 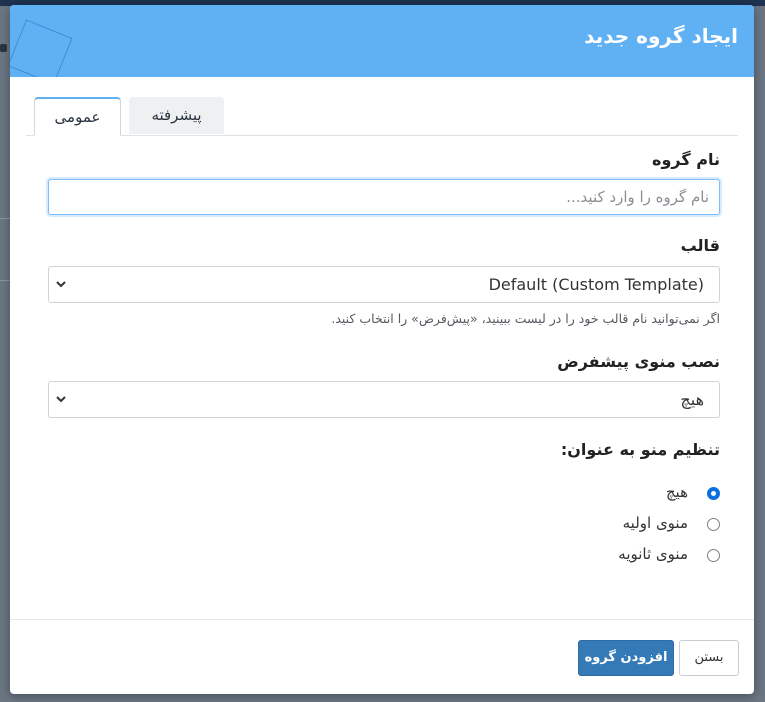 I want to click on add-group-button: افزودن گروه, so click(x=626, y=658).